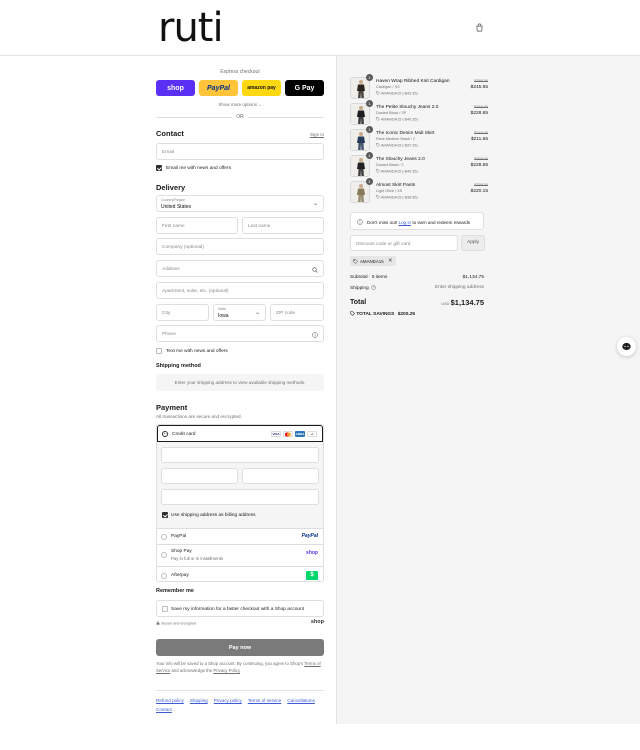  Describe the element at coordinates (172, 407) in the screenshot. I see `payment-heading: Payment` at that location.